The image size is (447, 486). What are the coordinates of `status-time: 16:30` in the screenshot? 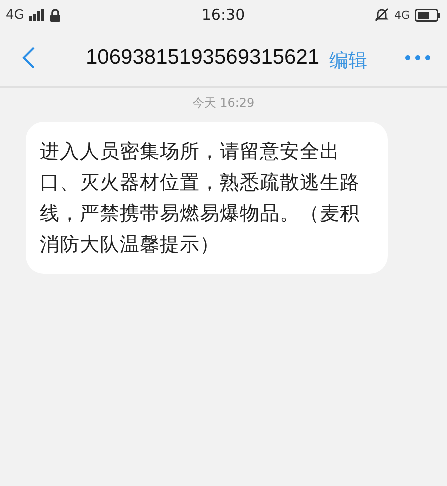 It's located at (224, 15).